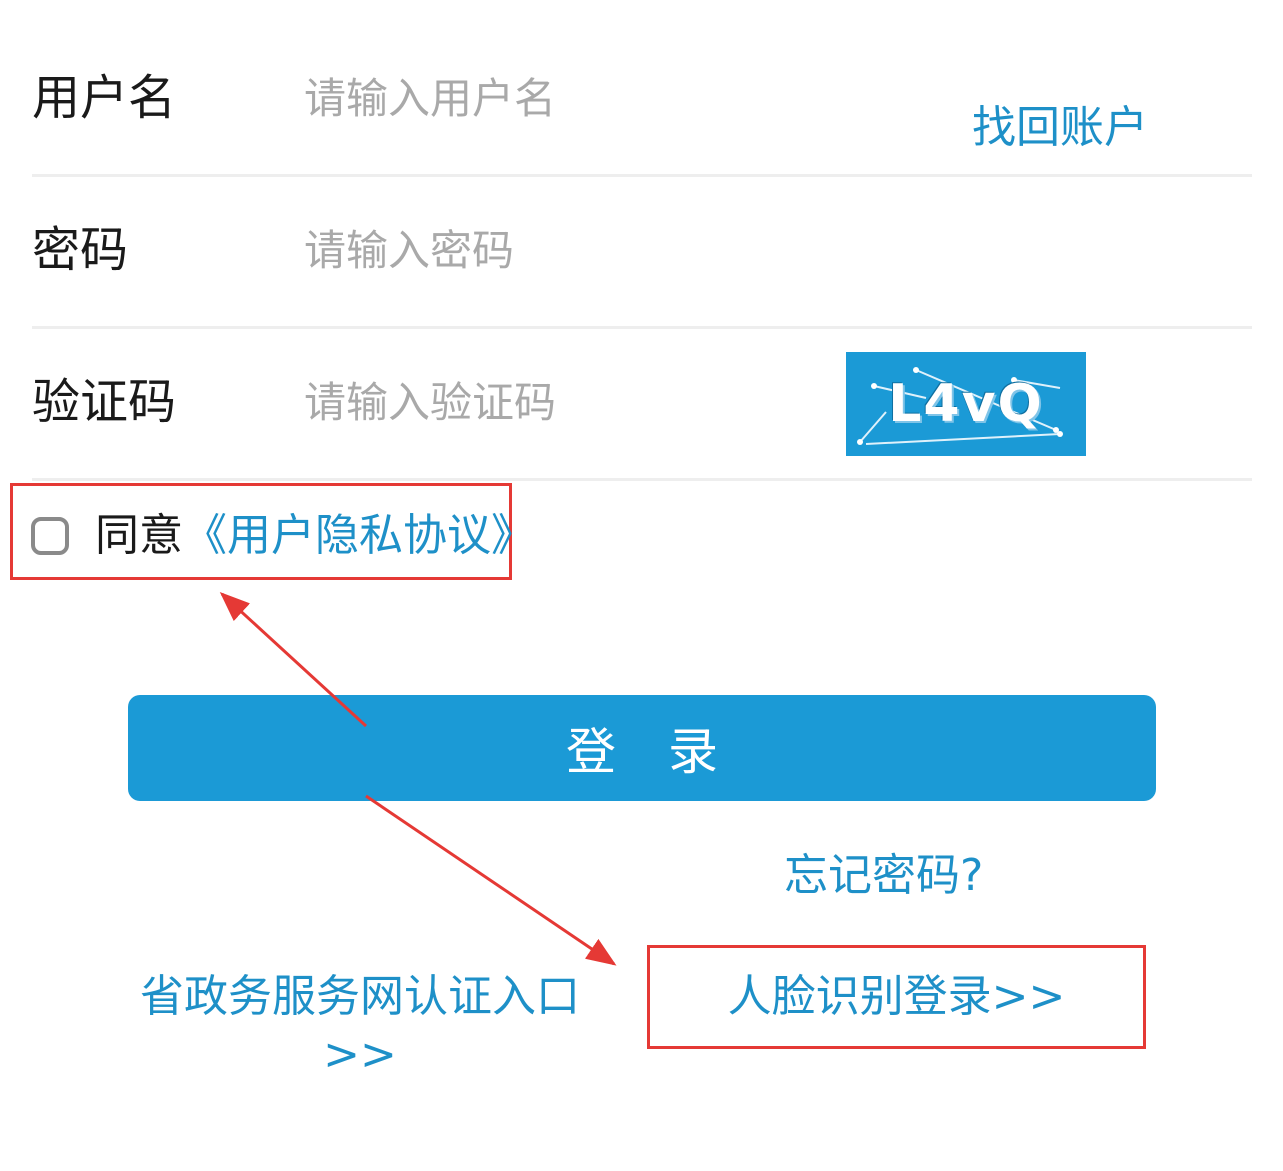 The height and width of the screenshot is (1171, 1283). I want to click on gov-portal-link-line2: >>, so click(360, 1054).